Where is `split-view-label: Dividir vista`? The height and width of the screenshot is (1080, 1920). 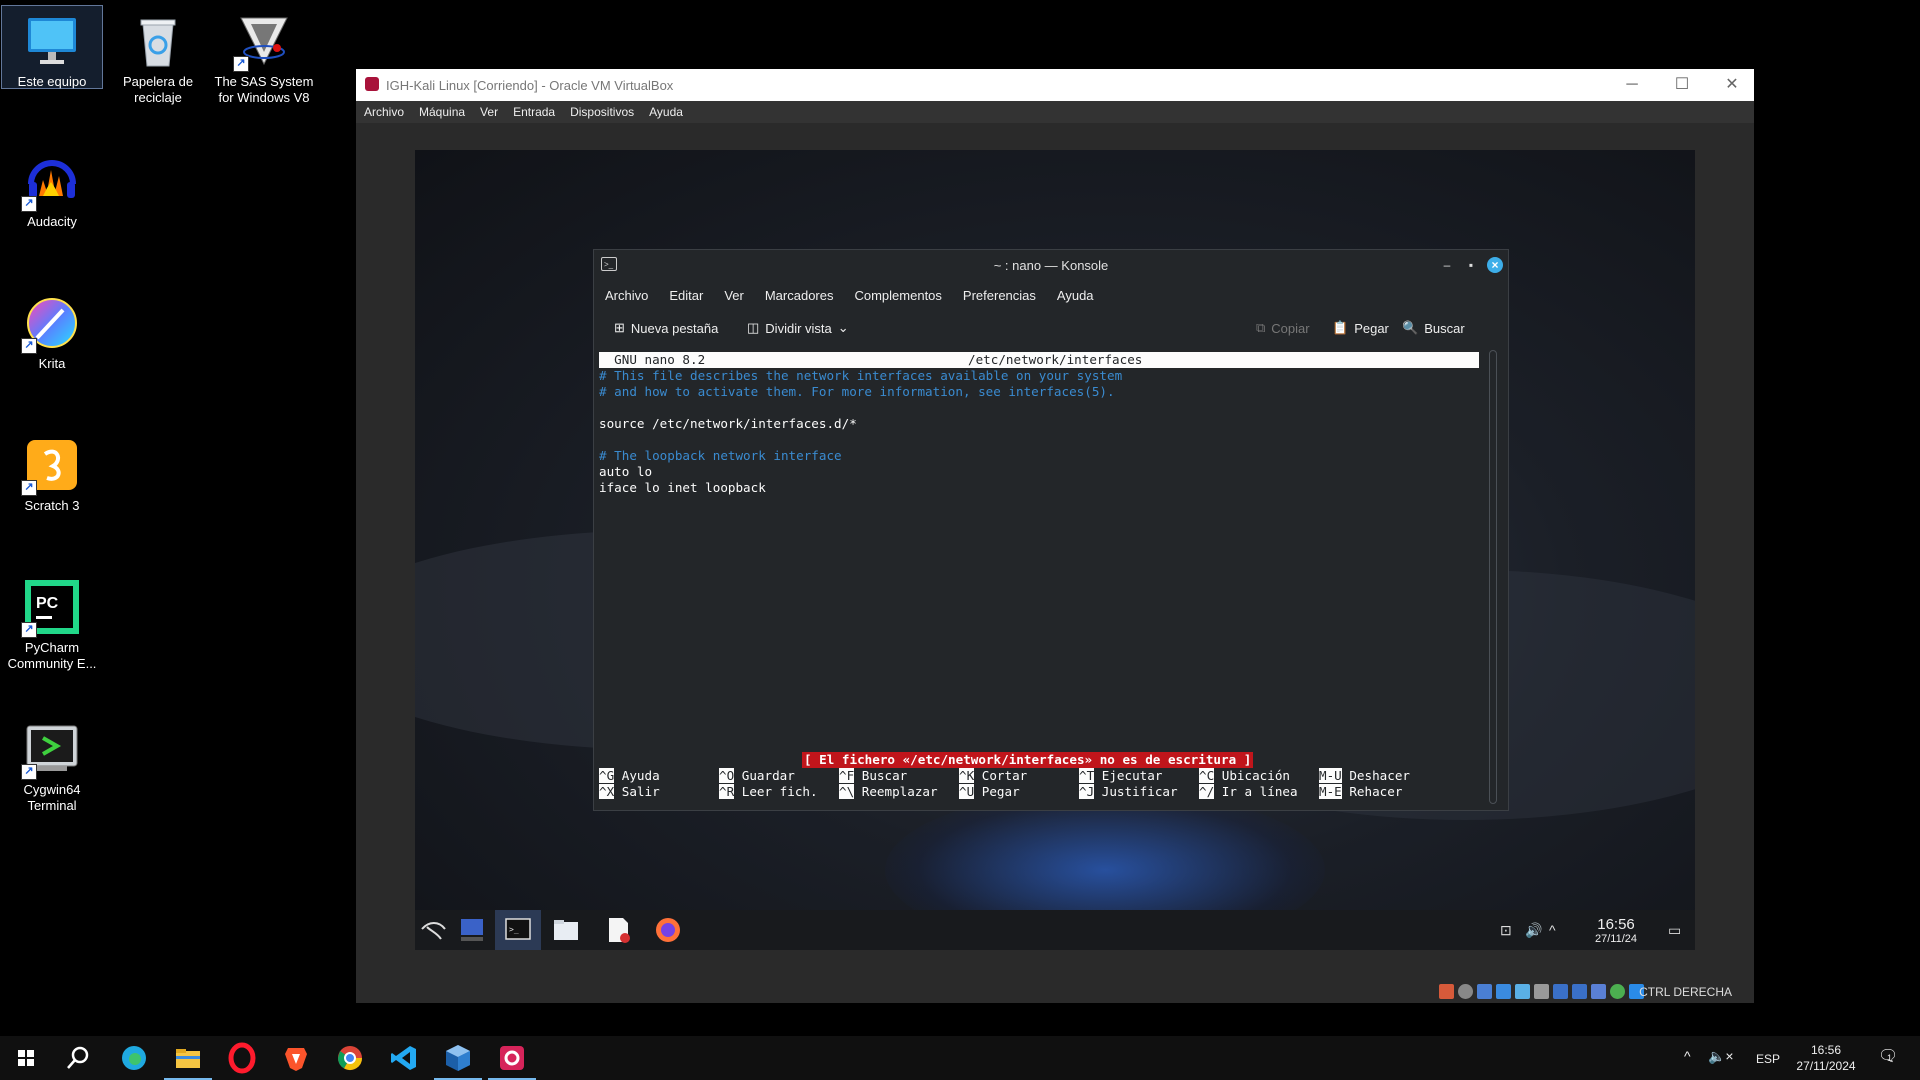
split-view-label: Dividir vista is located at coordinates (798, 328).